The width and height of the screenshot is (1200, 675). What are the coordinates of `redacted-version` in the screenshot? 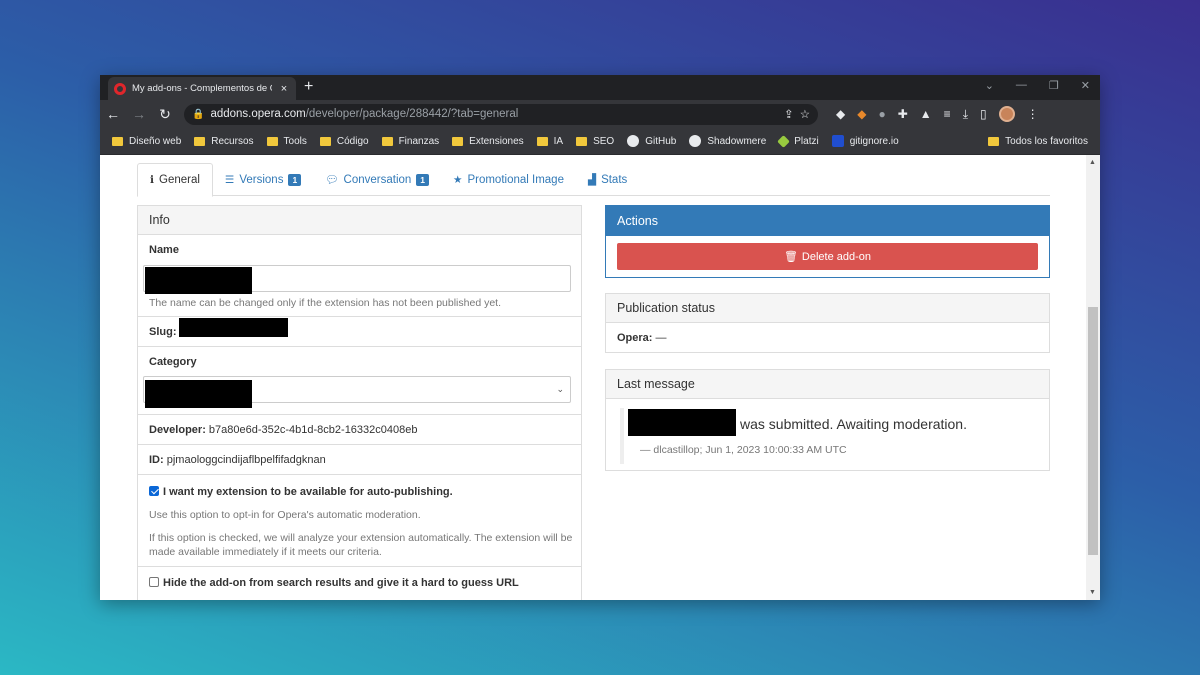 It's located at (682, 422).